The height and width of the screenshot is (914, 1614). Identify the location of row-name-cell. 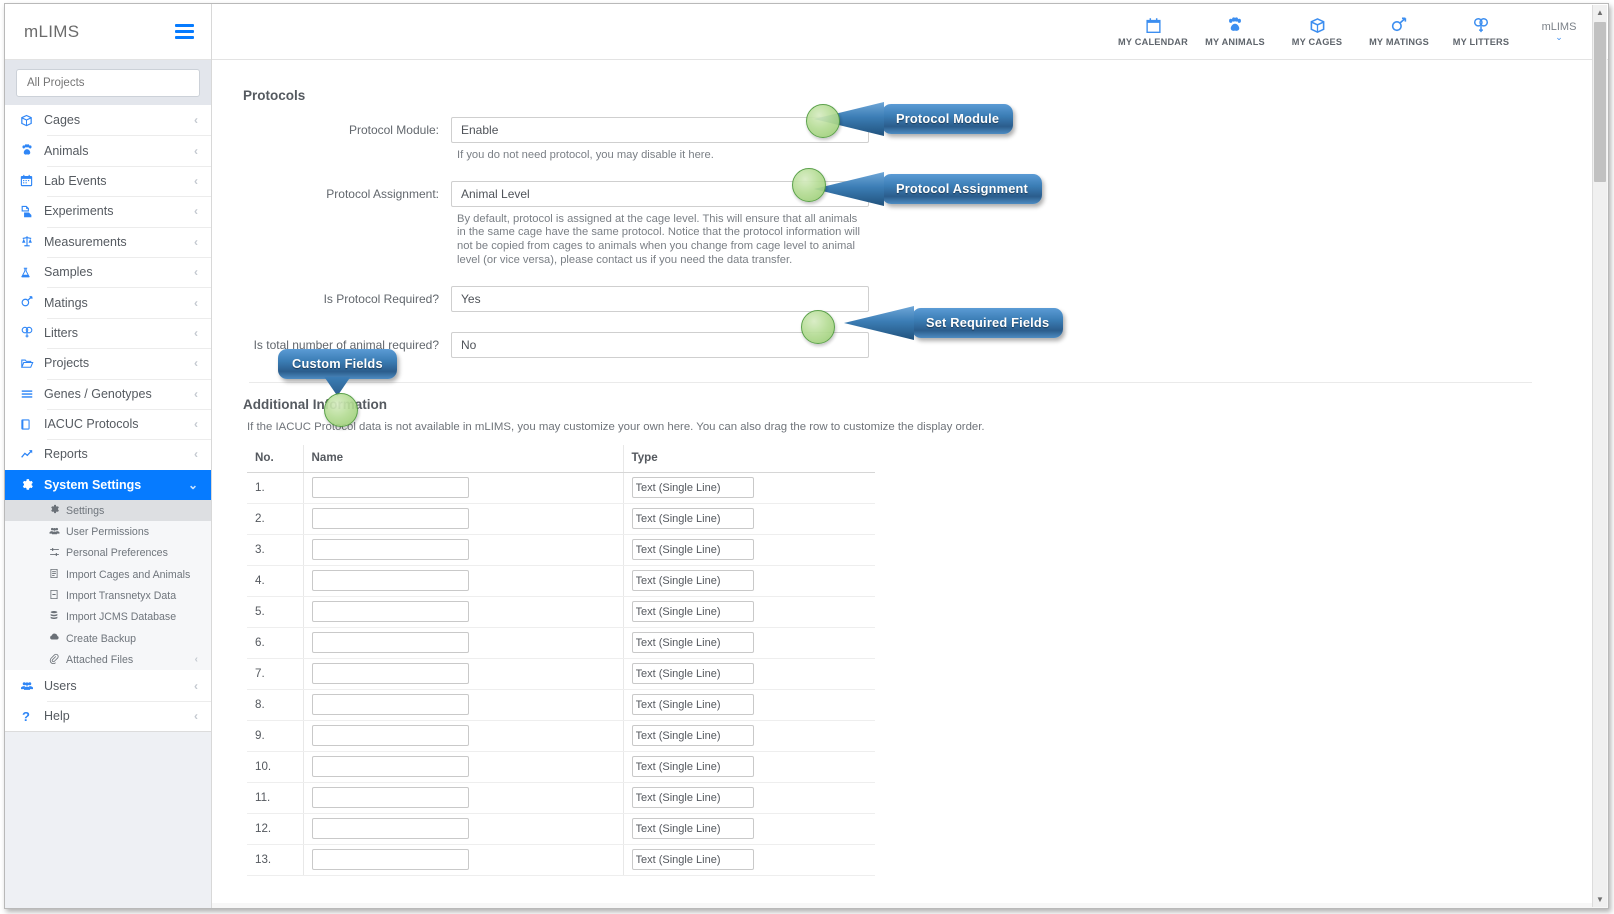
(463, 736).